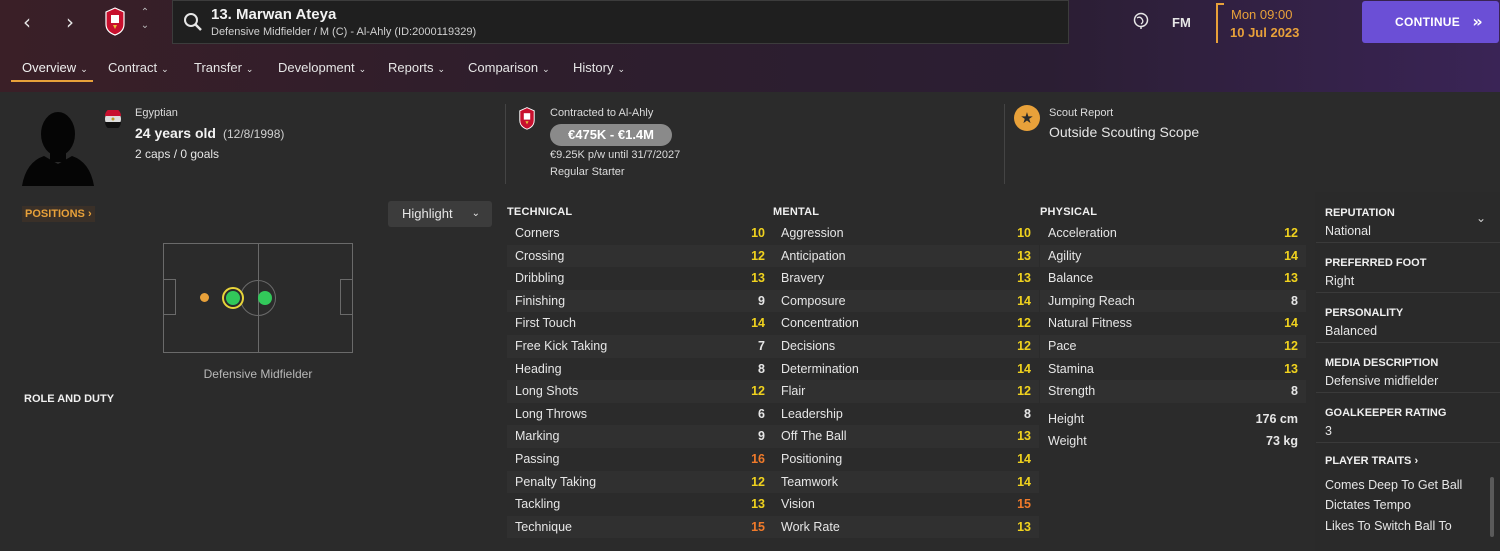  I want to click on reputation-item: REPUTATION National ⌄, so click(1408, 220).